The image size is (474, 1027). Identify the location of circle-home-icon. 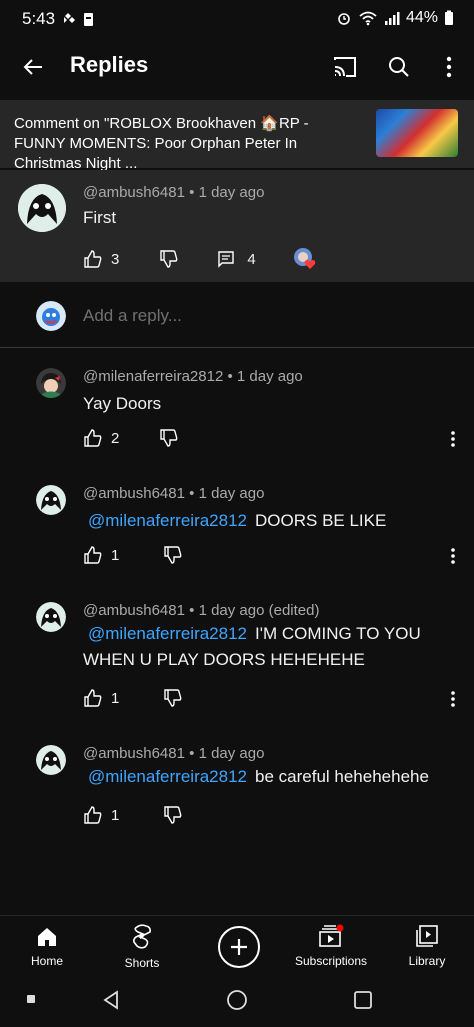
(237, 1000).